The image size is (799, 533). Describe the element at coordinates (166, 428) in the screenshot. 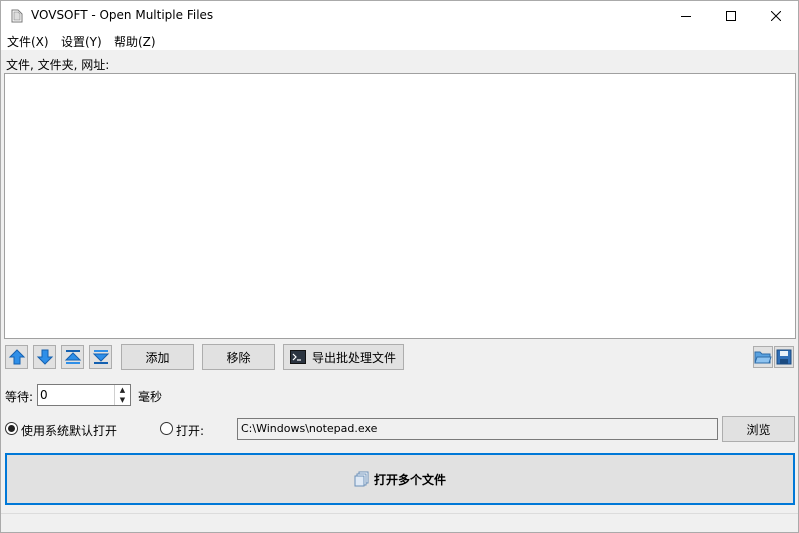

I see `open-with-radio` at that location.